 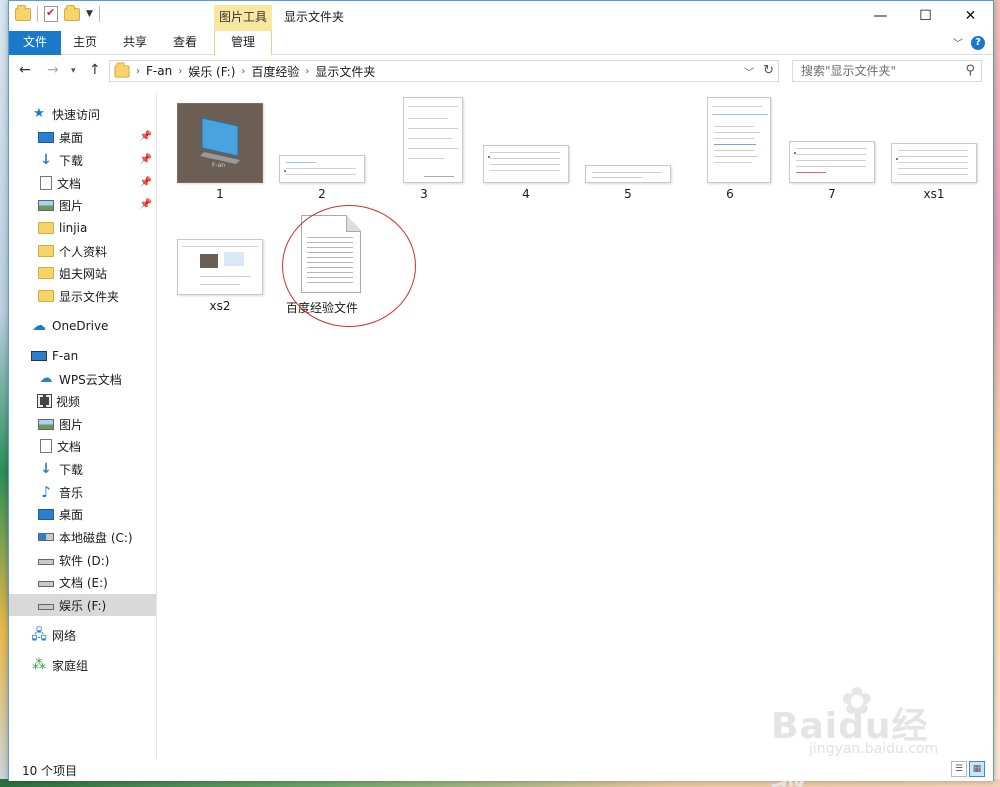 What do you see at coordinates (82, 514) in the screenshot?
I see `sidebar-item-desktop-pc: 桌面` at bounding box center [82, 514].